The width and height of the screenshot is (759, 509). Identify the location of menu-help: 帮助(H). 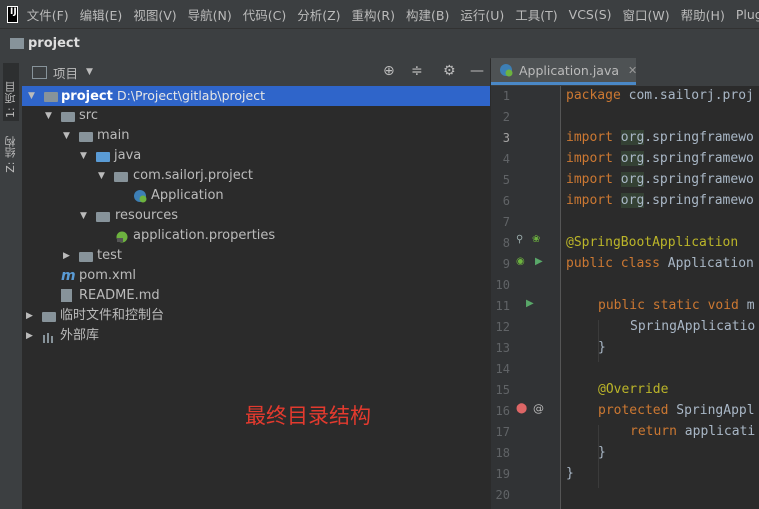
(703, 14).